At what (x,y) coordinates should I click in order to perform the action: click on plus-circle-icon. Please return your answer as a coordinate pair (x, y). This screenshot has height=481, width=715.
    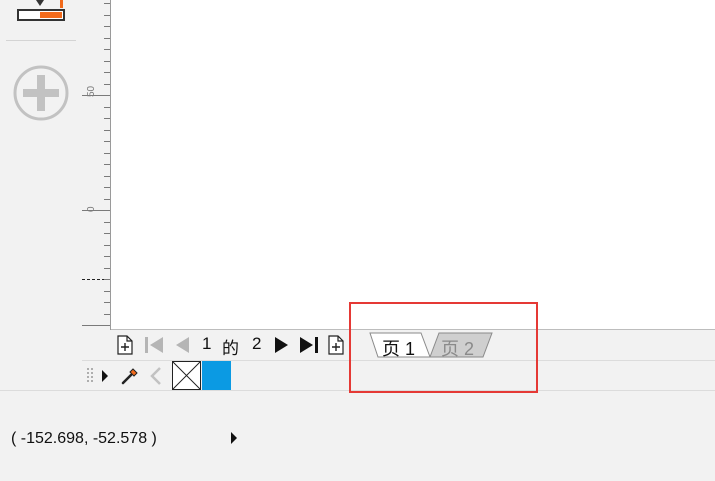
    Looking at the image, I should click on (41, 93).